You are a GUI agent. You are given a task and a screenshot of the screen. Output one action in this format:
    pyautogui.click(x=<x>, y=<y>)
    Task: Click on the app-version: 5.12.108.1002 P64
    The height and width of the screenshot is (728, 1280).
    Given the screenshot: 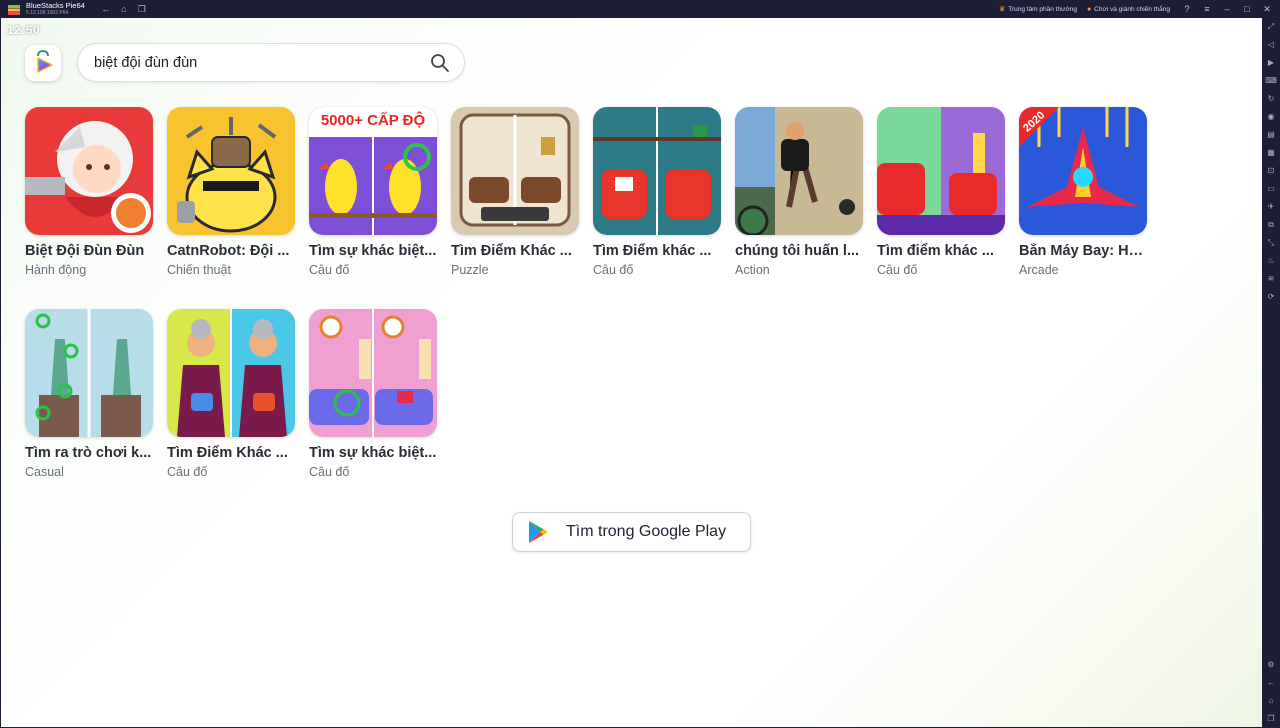 What is the action you would take?
    pyautogui.click(x=47, y=12)
    